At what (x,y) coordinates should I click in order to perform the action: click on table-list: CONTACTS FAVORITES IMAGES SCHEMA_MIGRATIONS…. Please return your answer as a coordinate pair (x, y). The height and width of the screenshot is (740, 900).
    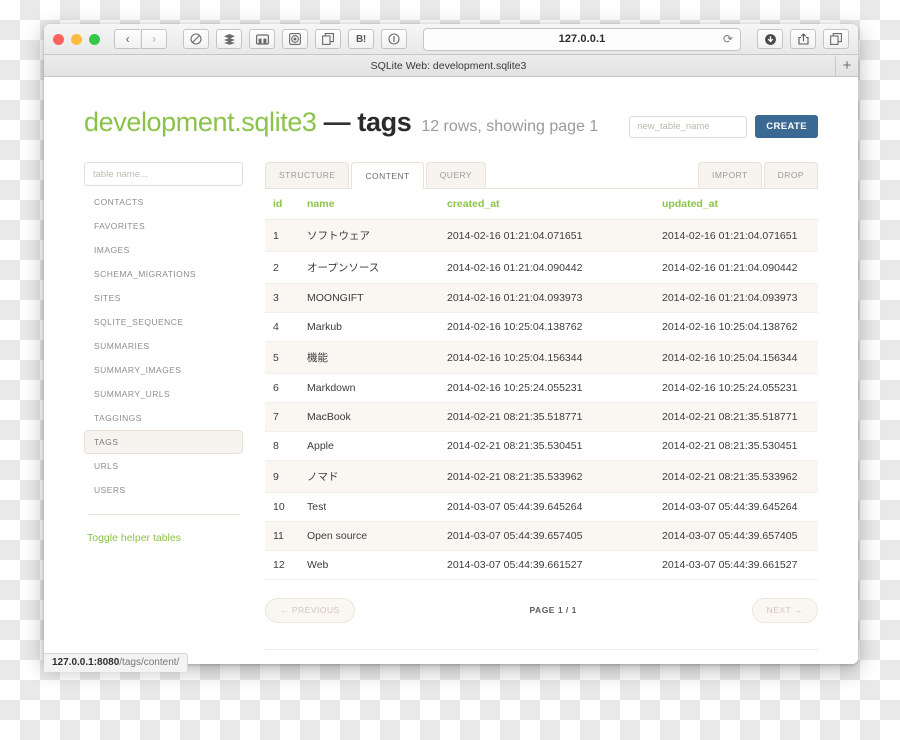
    Looking at the image, I should click on (163, 346).